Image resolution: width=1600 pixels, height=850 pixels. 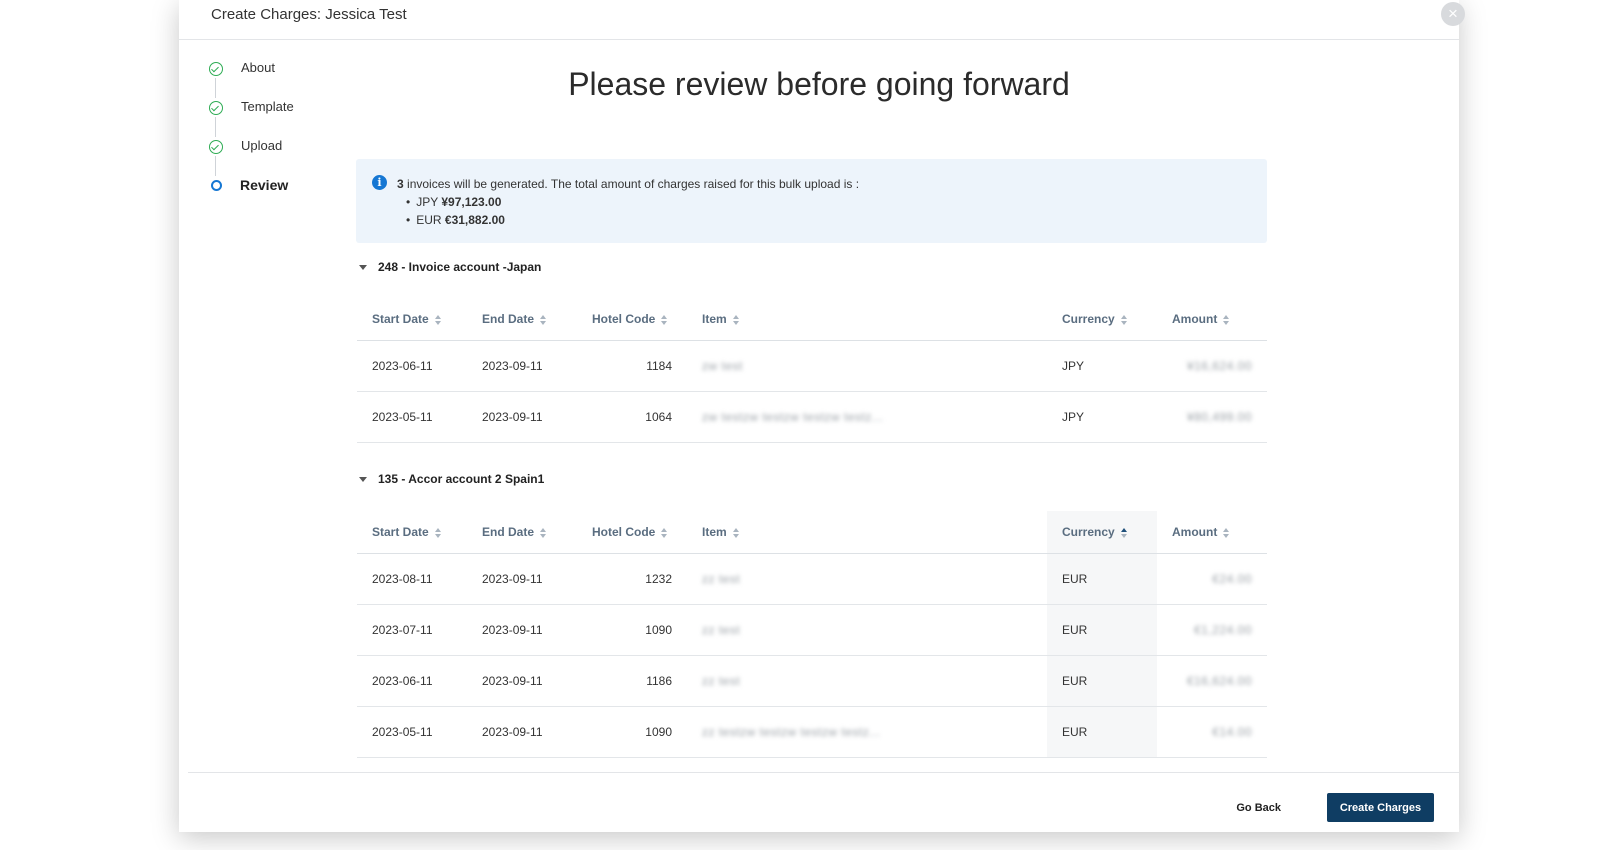 What do you see at coordinates (1124, 532) in the screenshot?
I see `sort-ascending-icon` at bounding box center [1124, 532].